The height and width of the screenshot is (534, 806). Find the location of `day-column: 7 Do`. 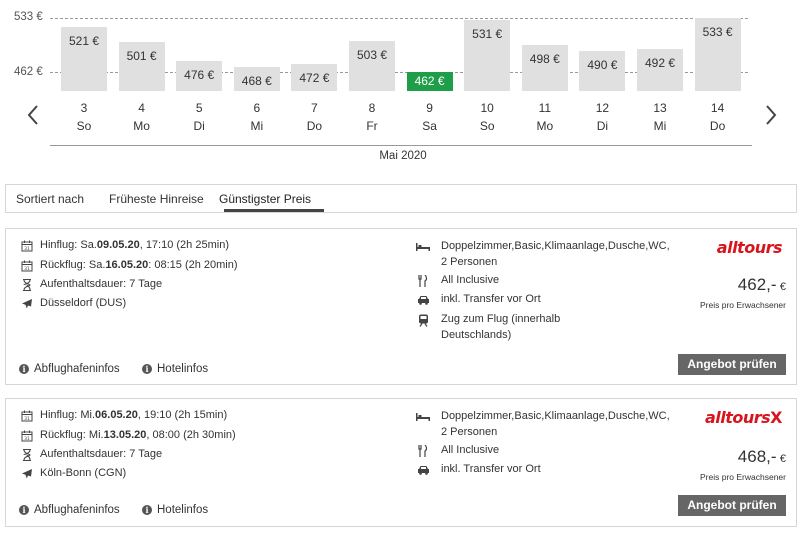

day-column: 7 Do is located at coordinates (314, 117).